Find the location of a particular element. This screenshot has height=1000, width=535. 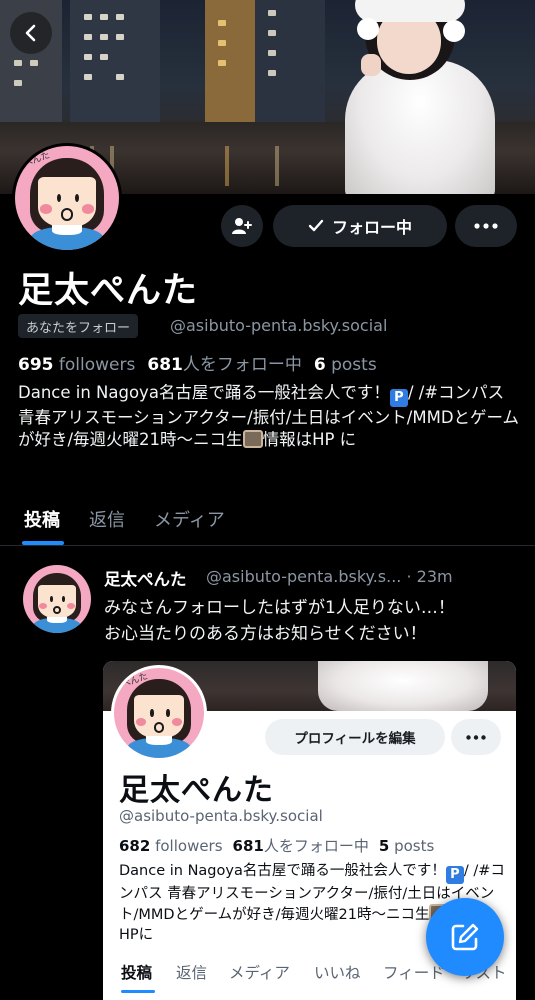

posts-label: posts is located at coordinates (354, 365).